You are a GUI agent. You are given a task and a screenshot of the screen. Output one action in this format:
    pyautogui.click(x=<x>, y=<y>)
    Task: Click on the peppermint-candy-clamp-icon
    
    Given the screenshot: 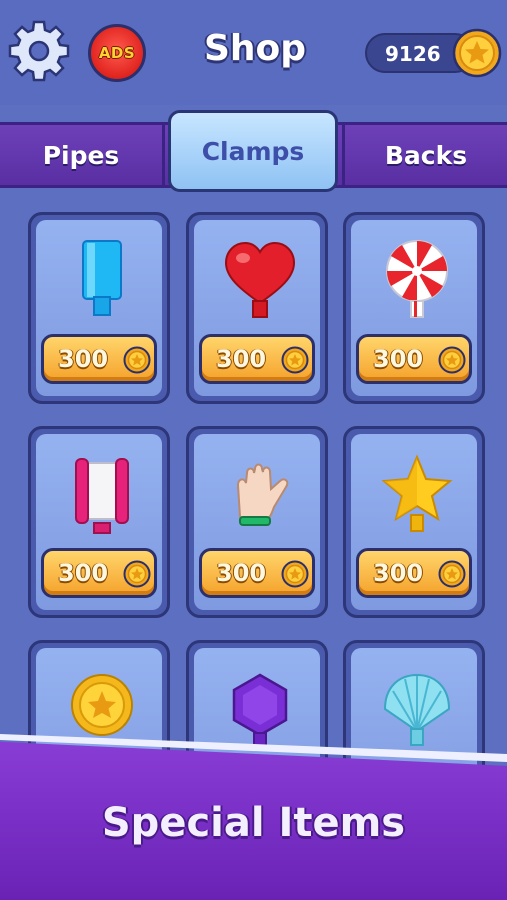 What is the action you would take?
    pyautogui.click(x=417, y=279)
    